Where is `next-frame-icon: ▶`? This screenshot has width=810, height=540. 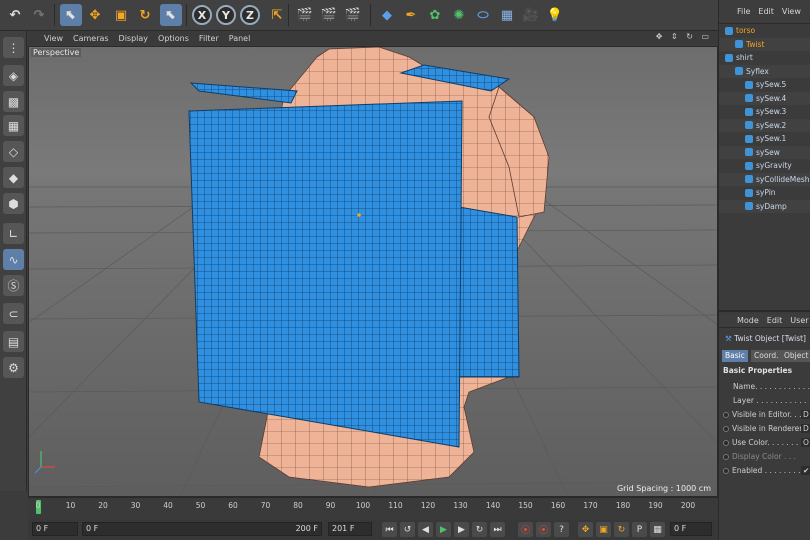
next-frame-icon: ▶ is located at coordinates (461, 529).